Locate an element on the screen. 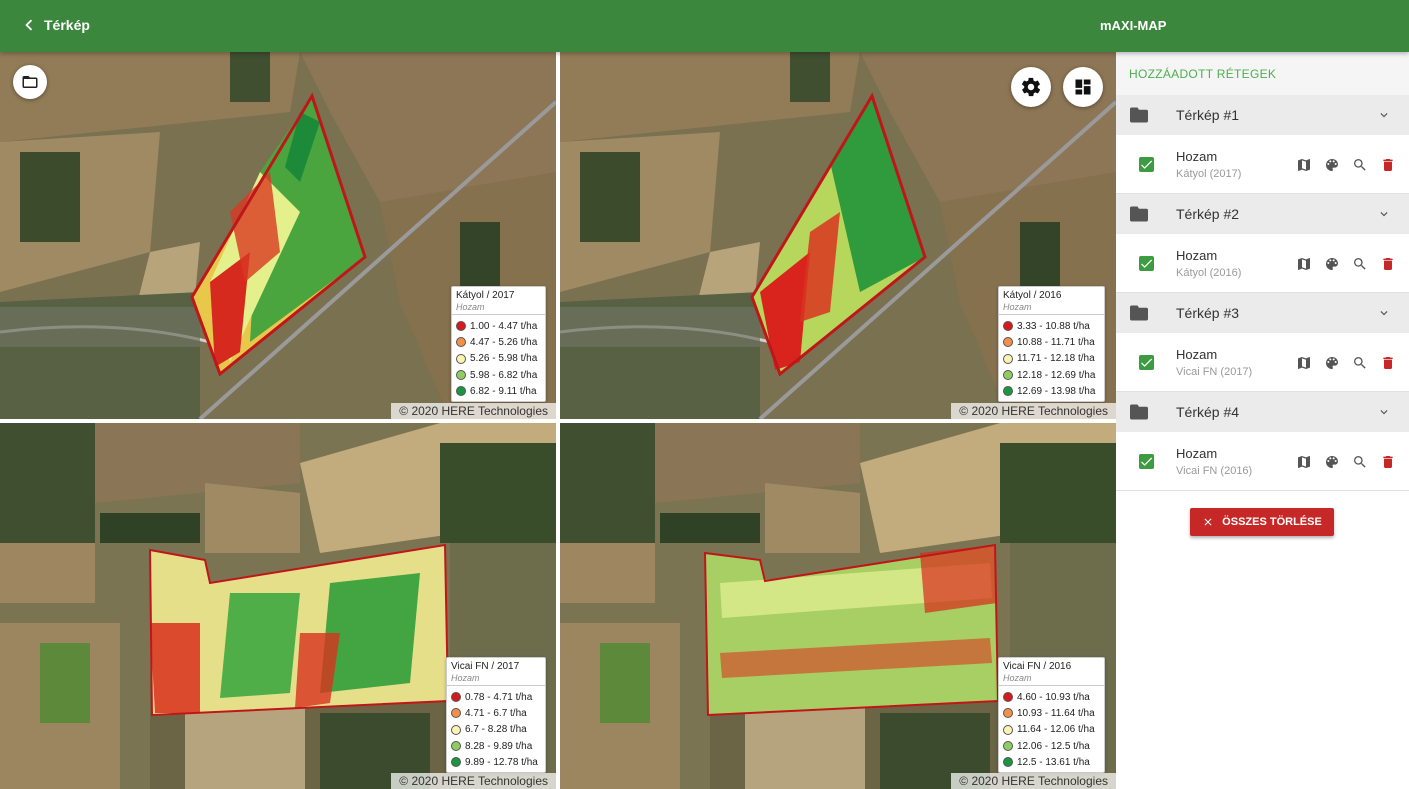 The width and height of the screenshot is (1409, 789). trash-icon is located at coordinates (1388, 363).